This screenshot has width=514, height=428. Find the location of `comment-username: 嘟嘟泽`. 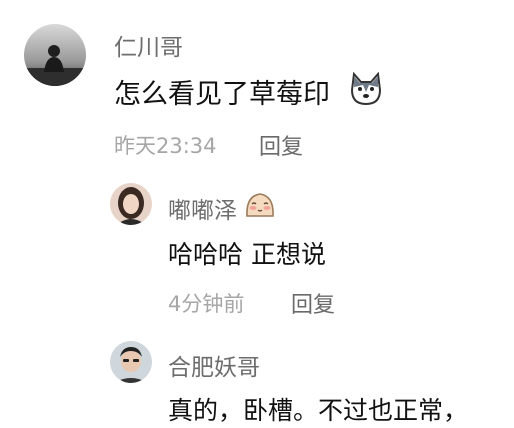

comment-username: 嘟嘟泽 is located at coordinates (202, 208).